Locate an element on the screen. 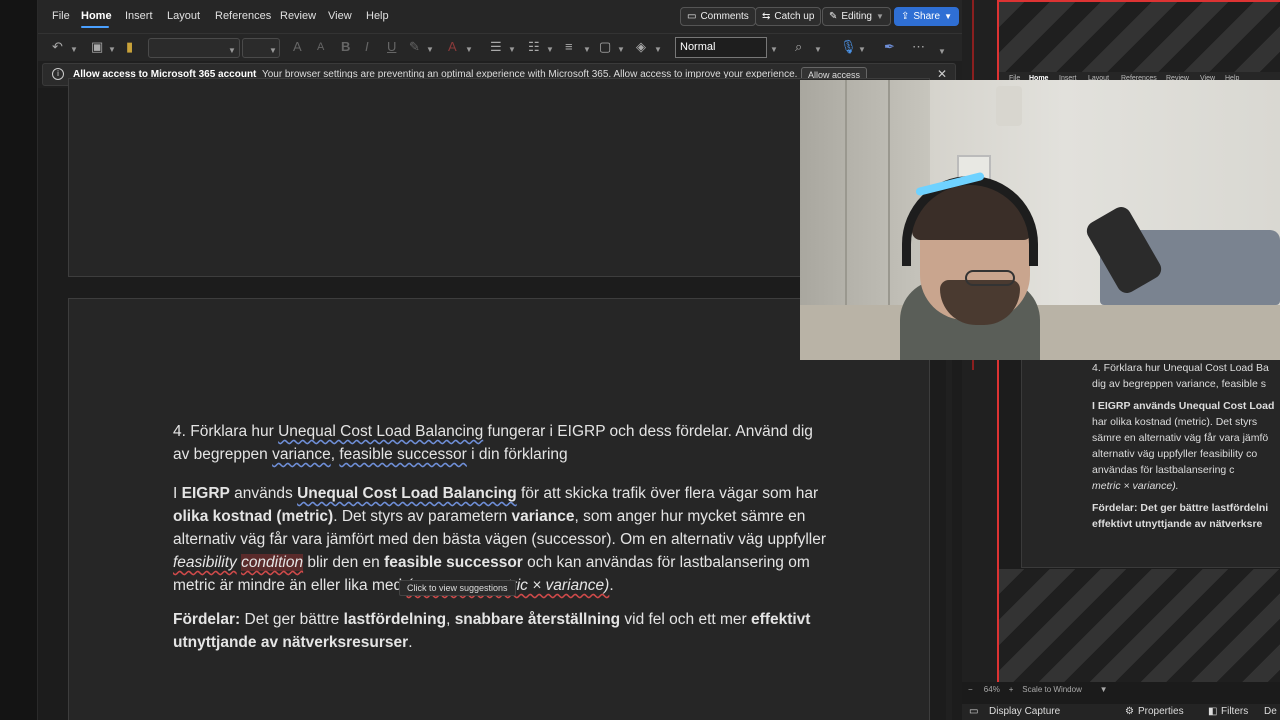  menu-review: Review is located at coordinates (298, 16).